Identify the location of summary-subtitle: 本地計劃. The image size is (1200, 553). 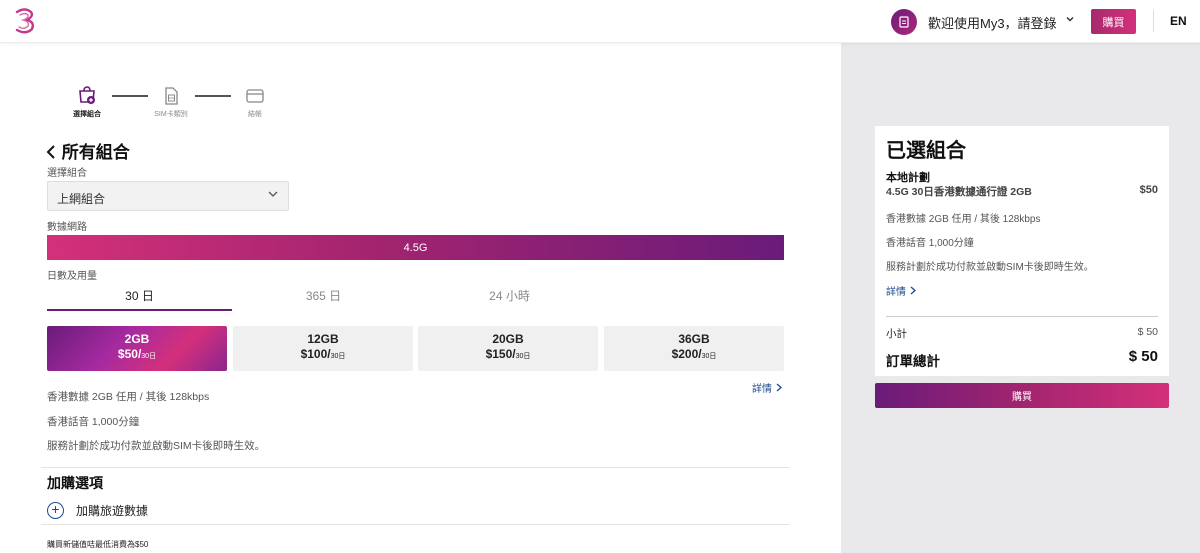
(908, 178).